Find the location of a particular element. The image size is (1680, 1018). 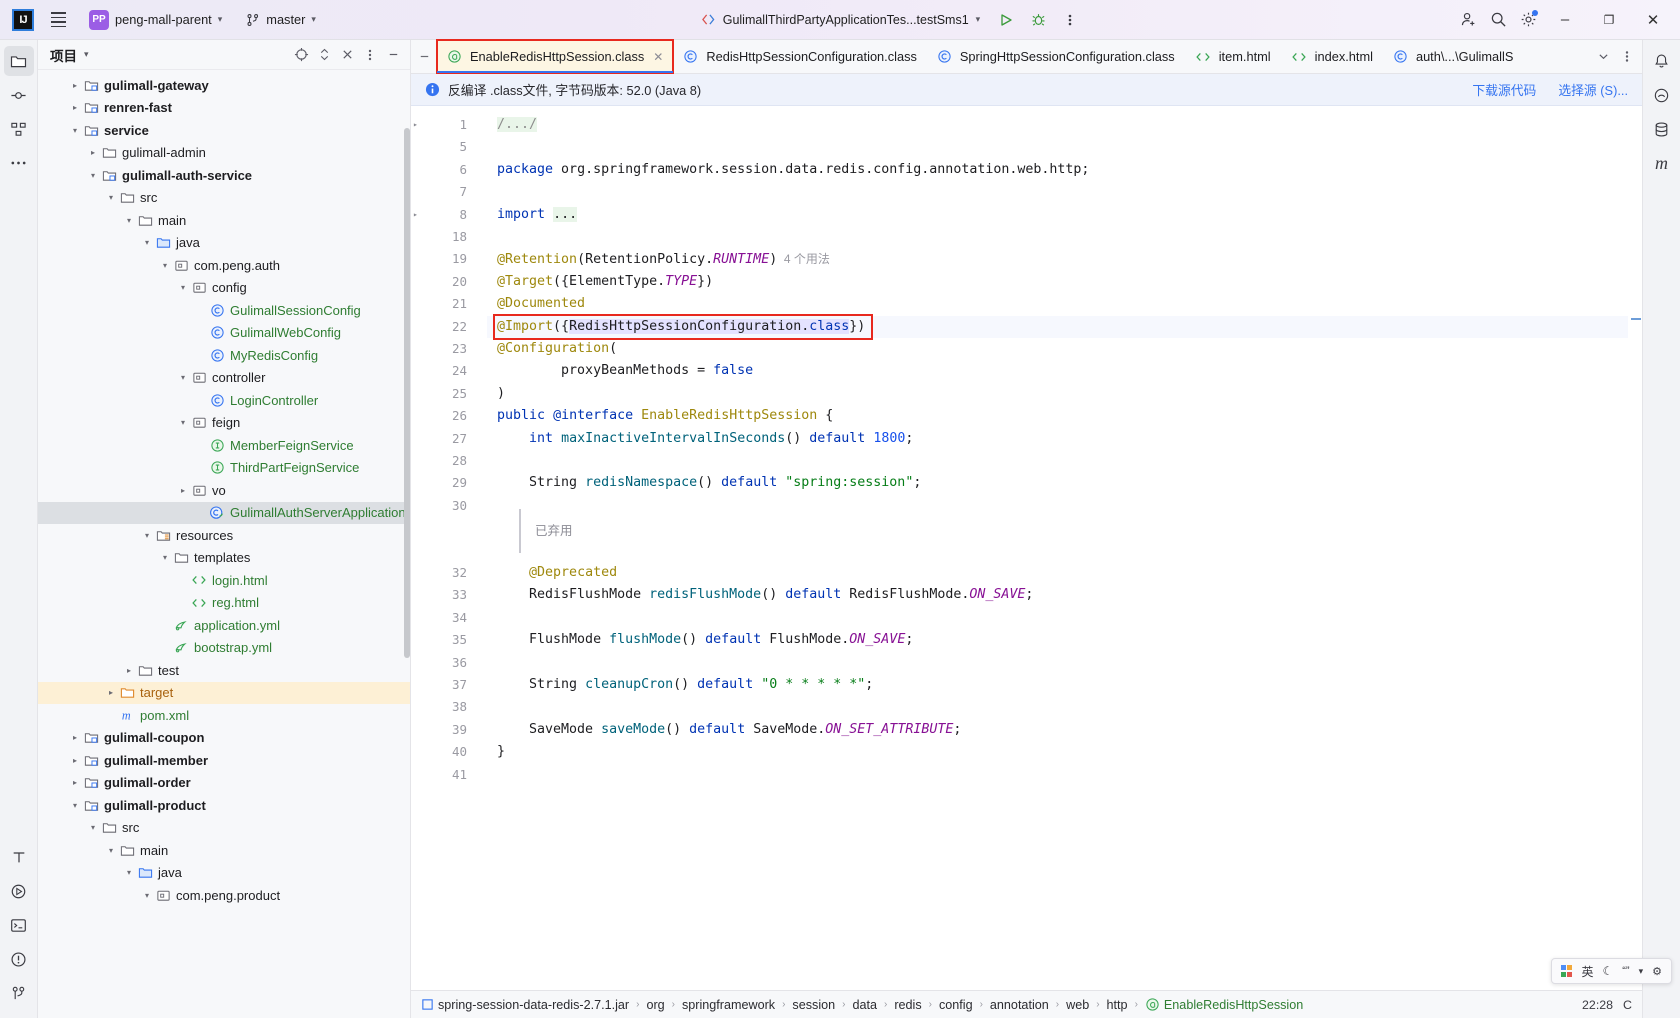

fold-marker-icon: ▸ is located at coordinates (415, 124).